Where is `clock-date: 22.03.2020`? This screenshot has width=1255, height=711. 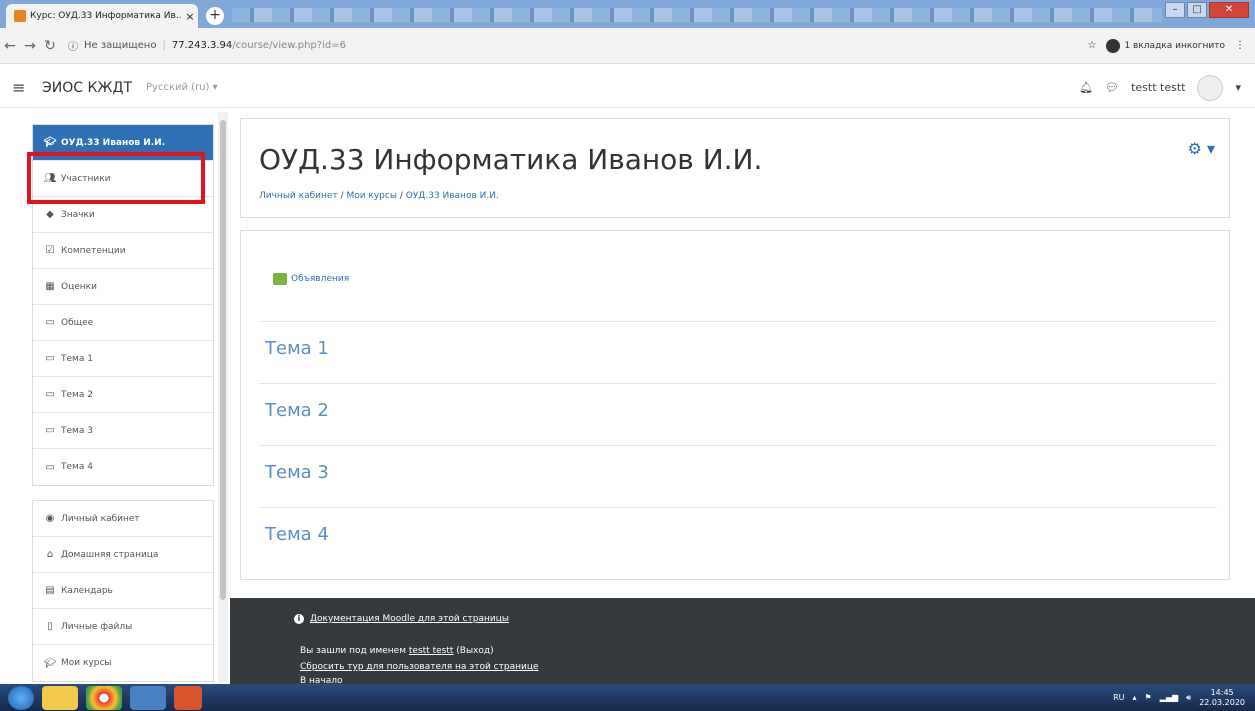 clock-date: 22.03.2020 is located at coordinates (1222, 702).